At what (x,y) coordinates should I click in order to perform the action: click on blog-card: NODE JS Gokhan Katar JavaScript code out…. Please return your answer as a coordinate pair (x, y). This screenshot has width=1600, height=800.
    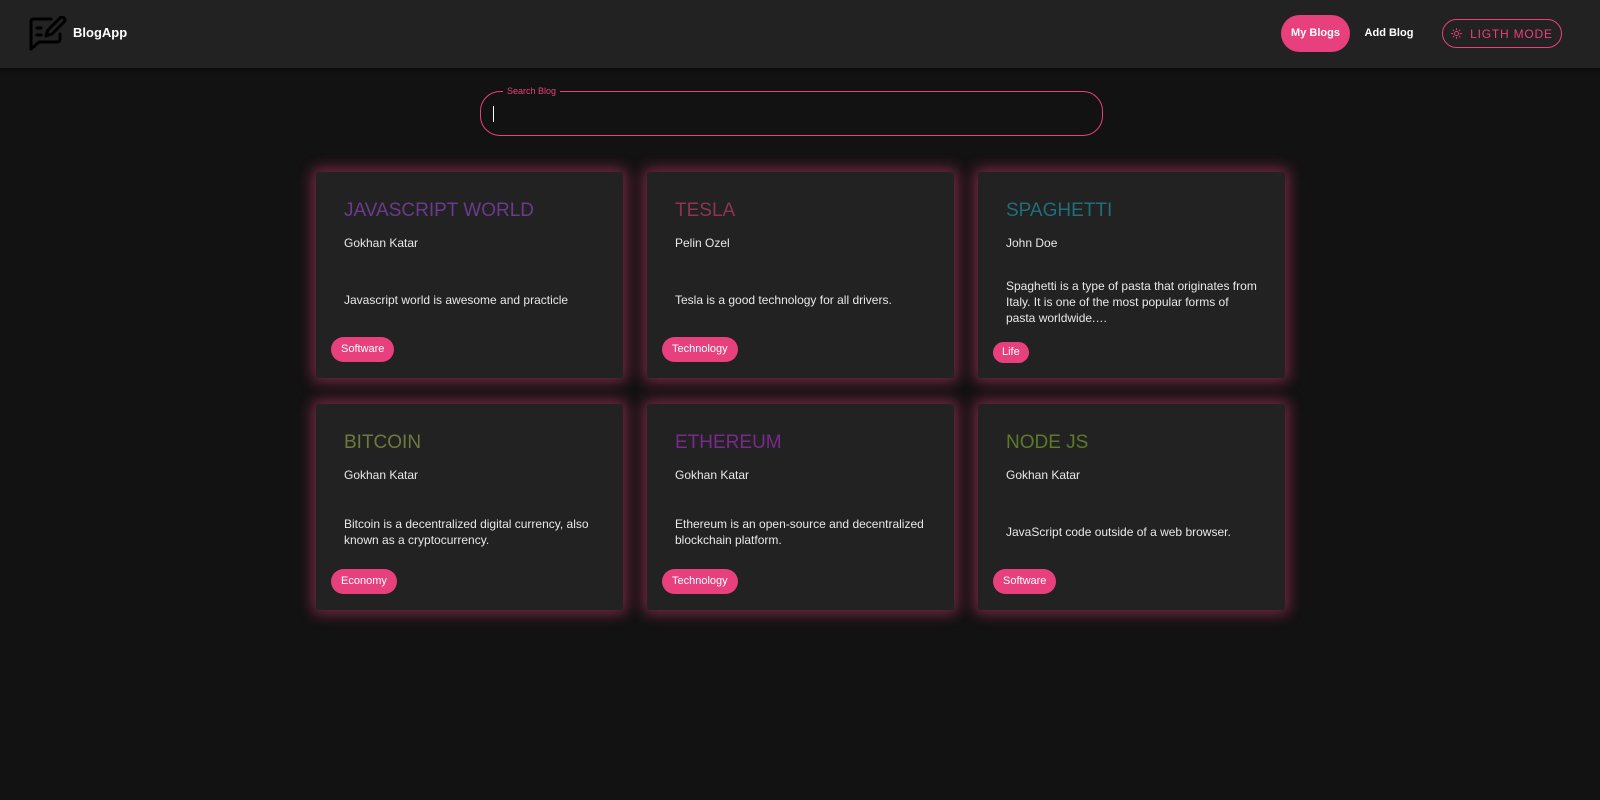
    Looking at the image, I should click on (1131, 507).